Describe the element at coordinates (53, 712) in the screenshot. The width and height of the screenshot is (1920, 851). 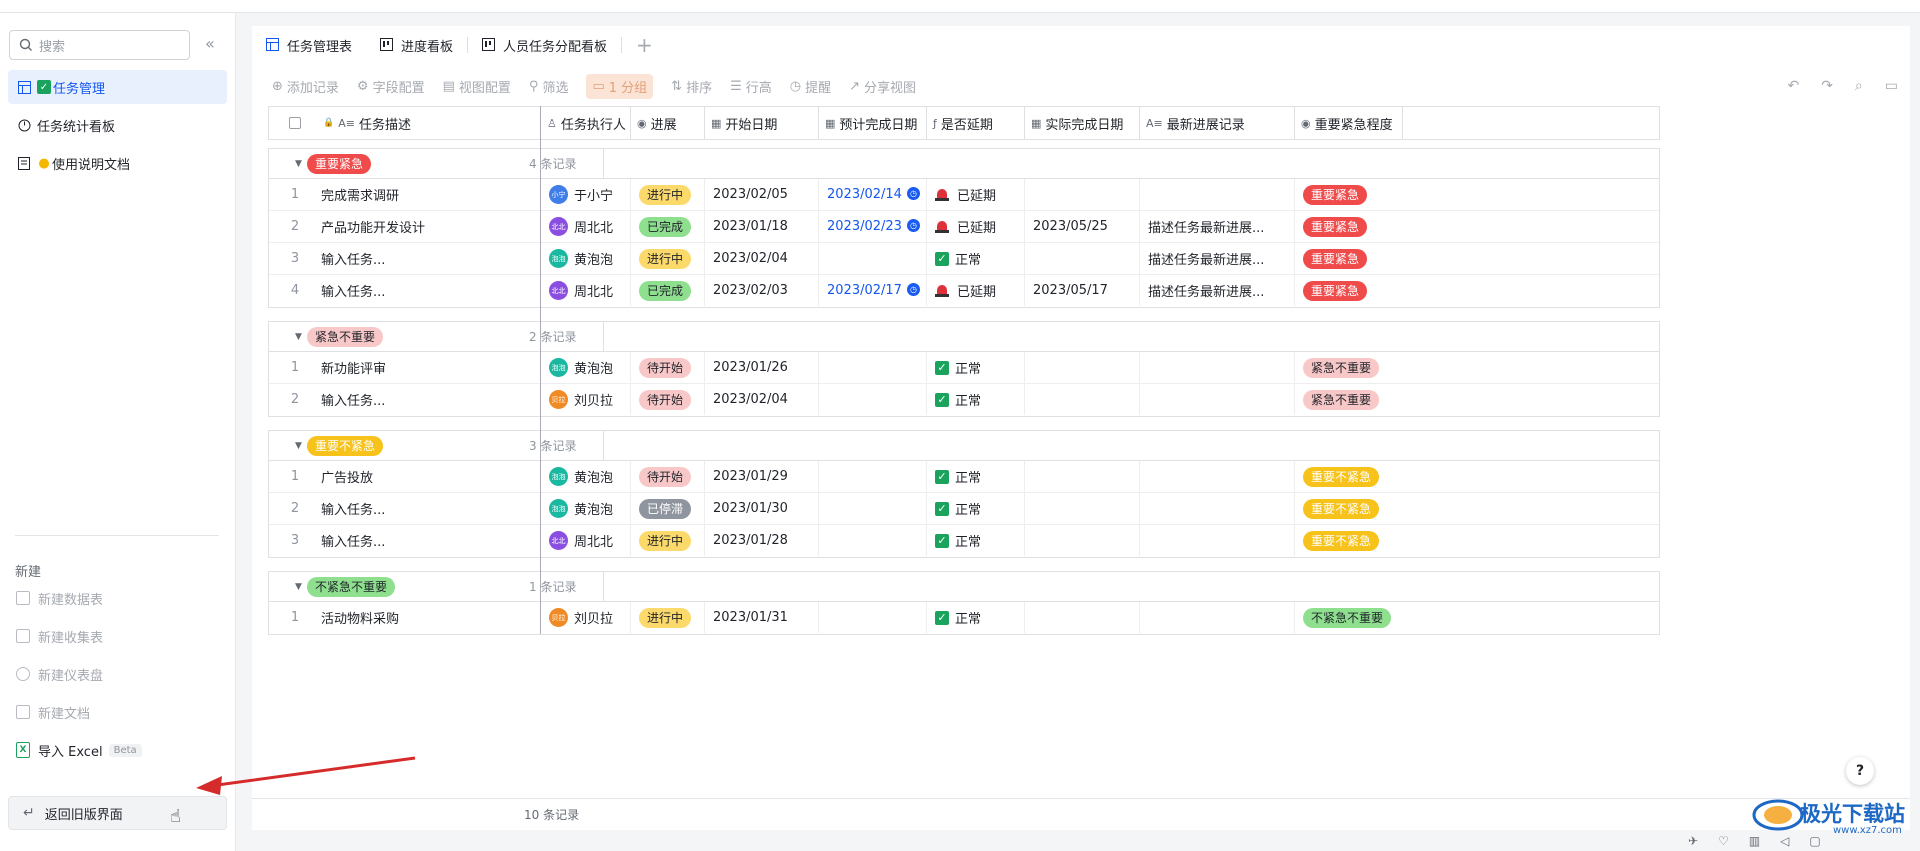
I see `new-doc-item: 新建文档` at that location.